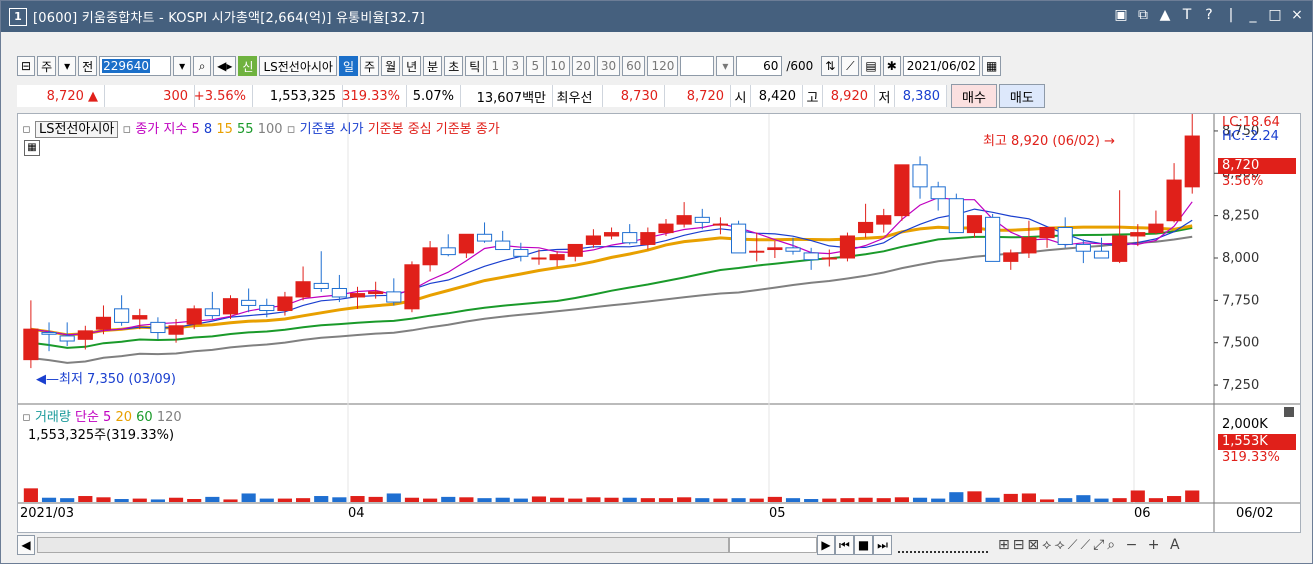 This screenshot has width=1313, height=564. What do you see at coordinates (433, 66) in the screenshot?
I see `tab-minute: 분` at bounding box center [433, 66].